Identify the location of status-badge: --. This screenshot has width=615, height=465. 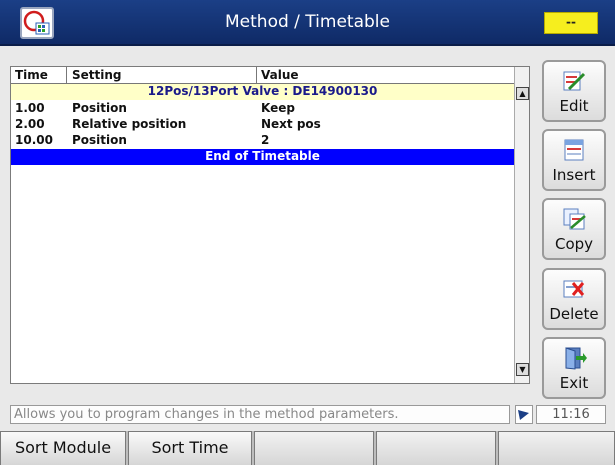
(571, 23).